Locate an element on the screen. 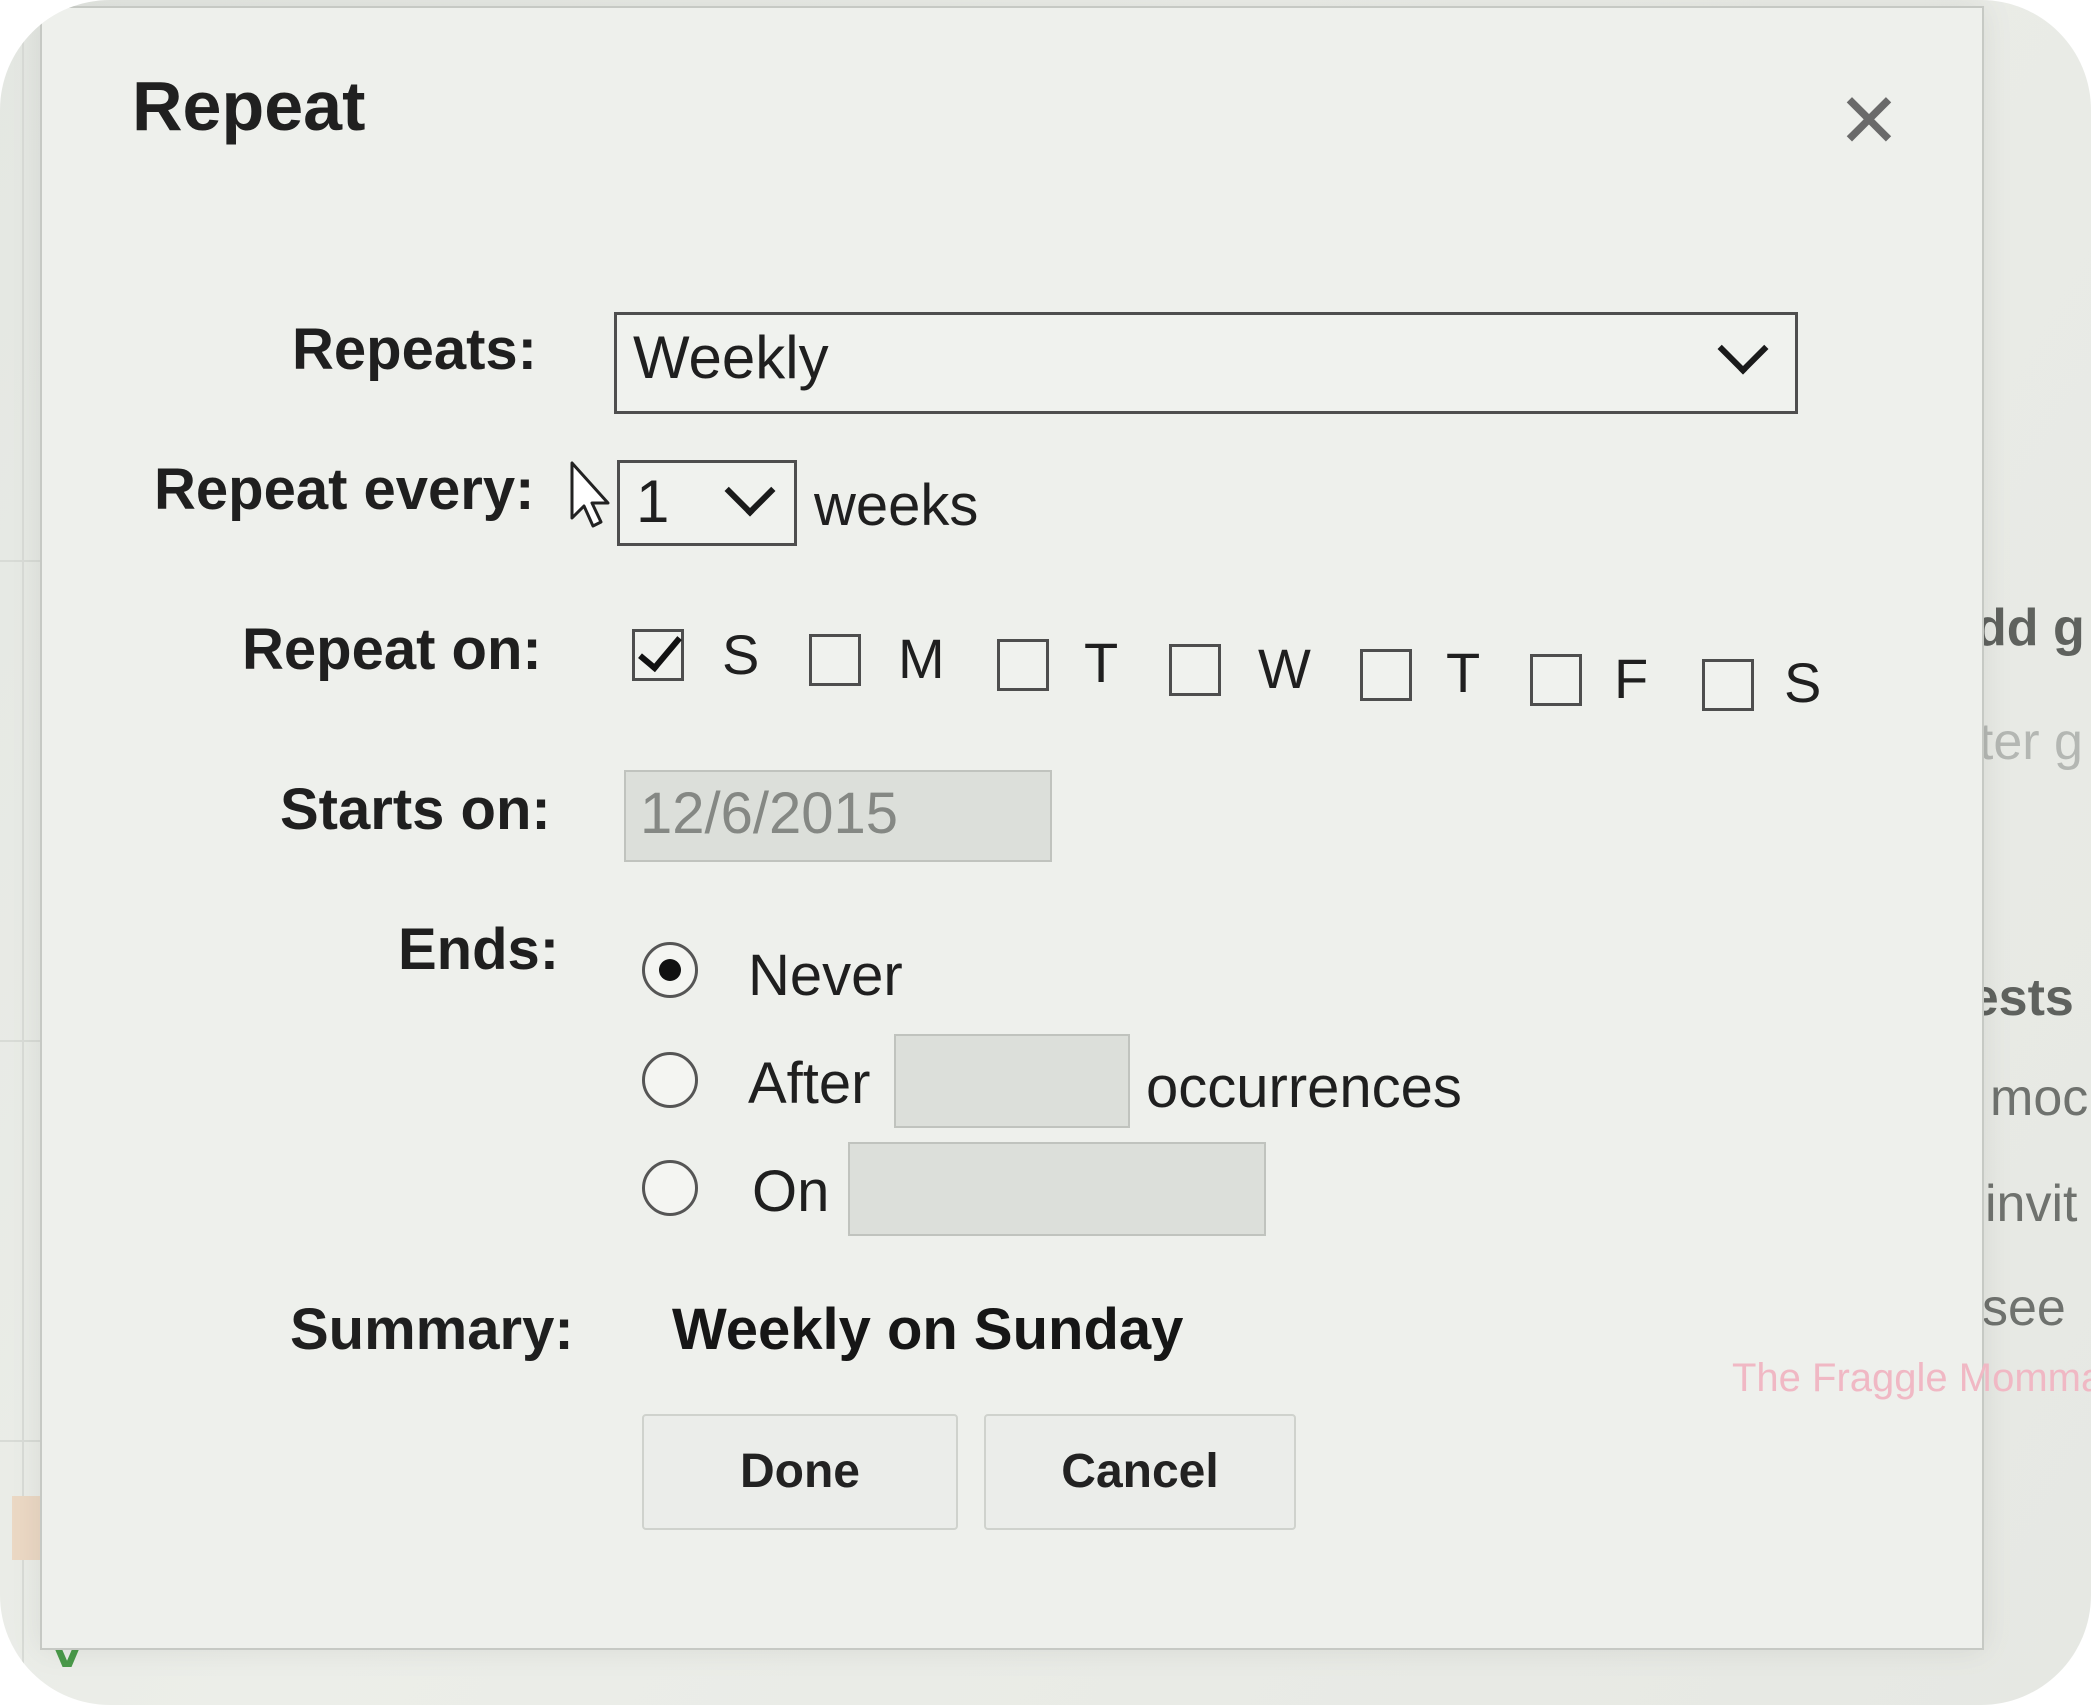 Image resolution: width=2091 pixels, height=1705 pixels. dialog-title: Repeat is located at coordinates (249, 106).